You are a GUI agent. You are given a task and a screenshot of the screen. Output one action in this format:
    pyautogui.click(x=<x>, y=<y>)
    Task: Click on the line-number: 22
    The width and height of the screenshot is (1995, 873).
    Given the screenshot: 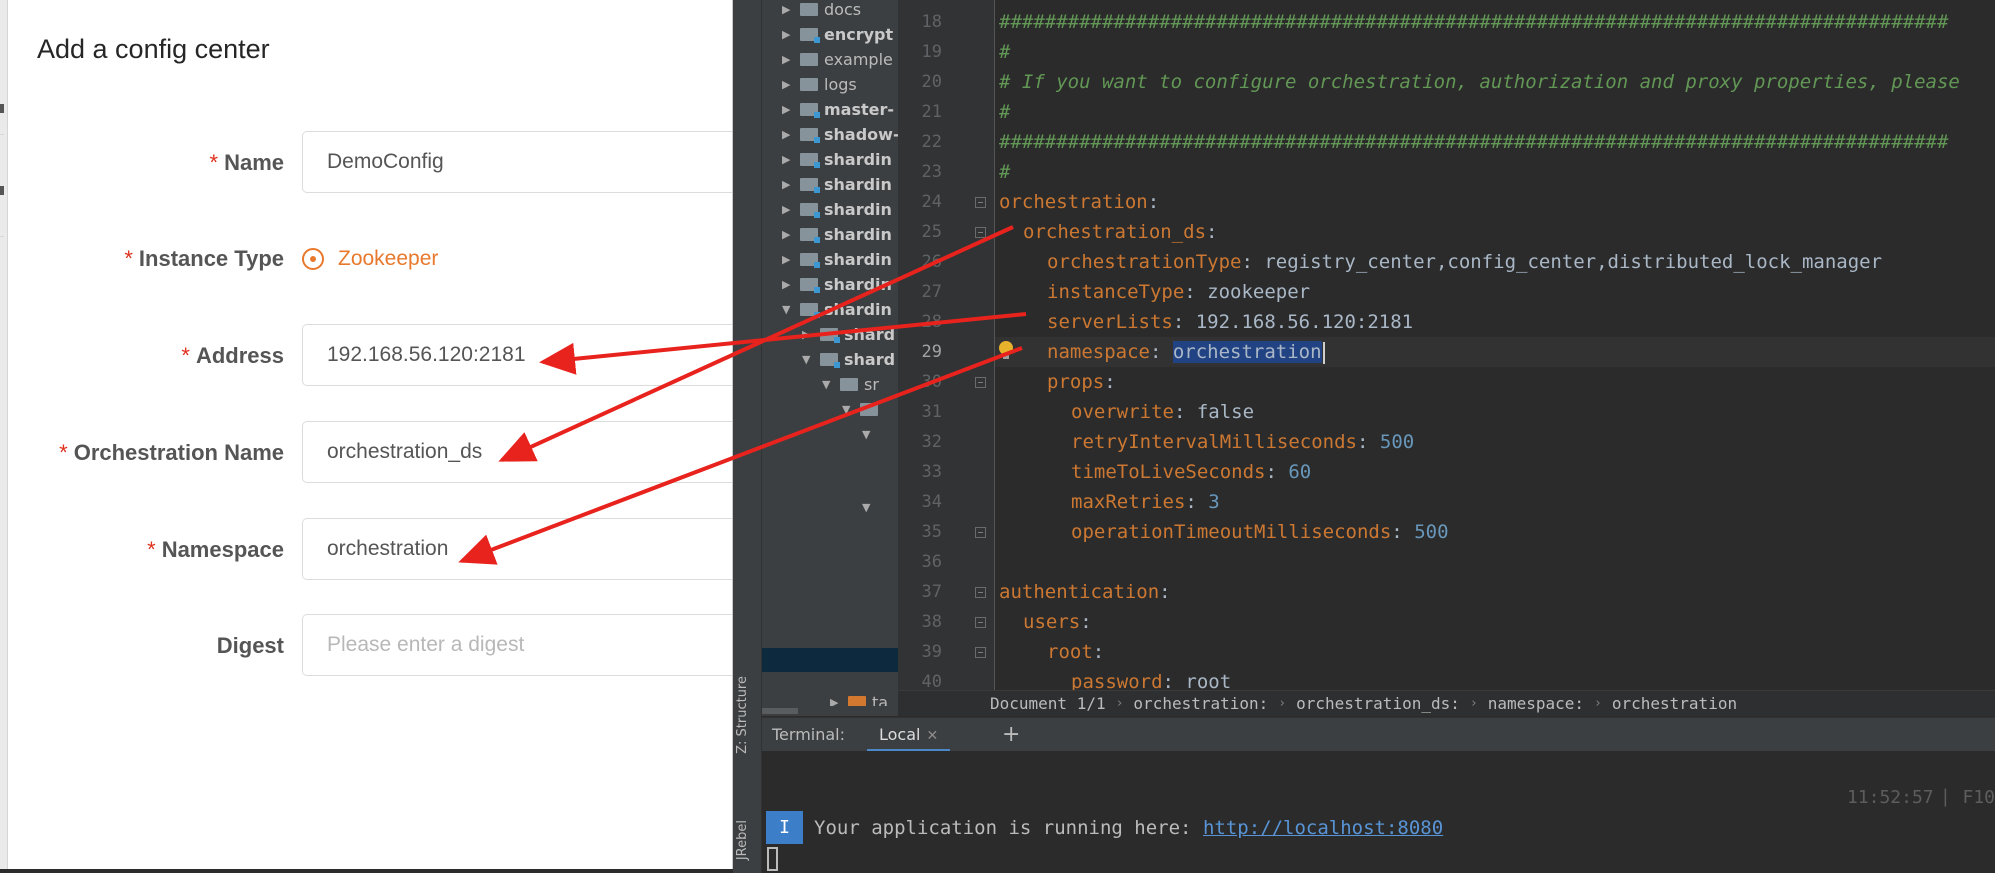 What is the action you would take?
    pyautogui.click(x=931, y=142)
    